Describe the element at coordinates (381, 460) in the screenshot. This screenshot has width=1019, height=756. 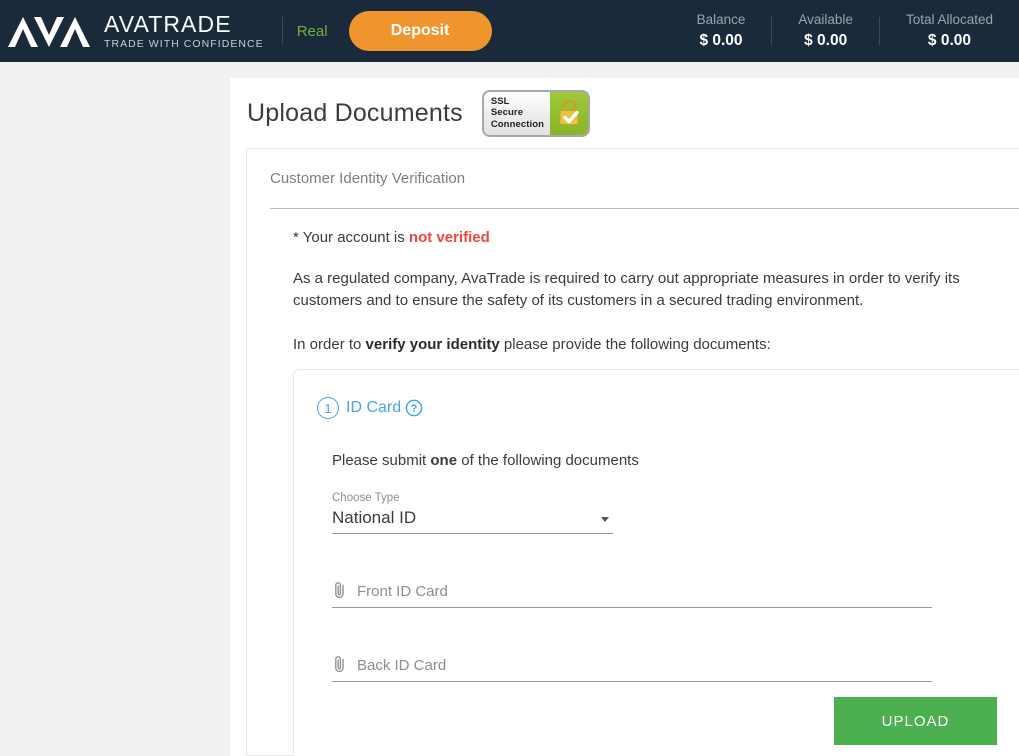
I see `submit-hint-prefix: Please submit` at that location.